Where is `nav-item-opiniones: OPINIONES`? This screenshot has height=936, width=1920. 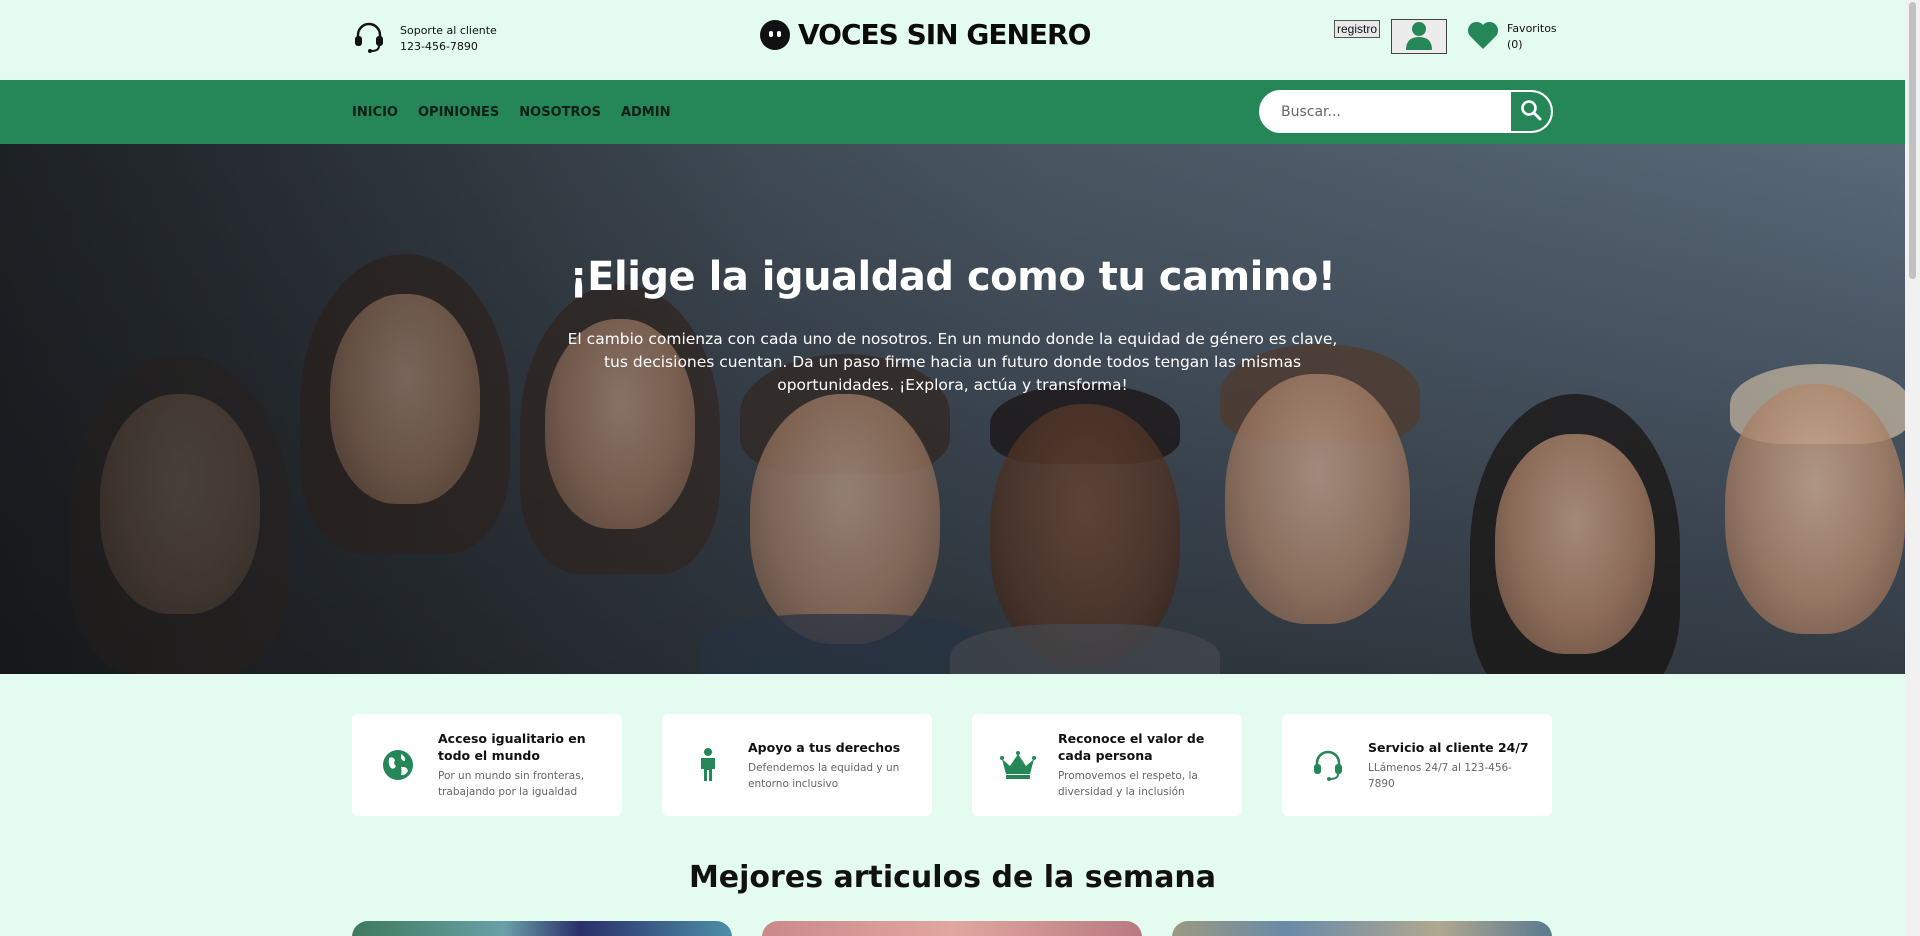
nav-item-opiniones: OPINIONES is located at coordinates (458, 112).